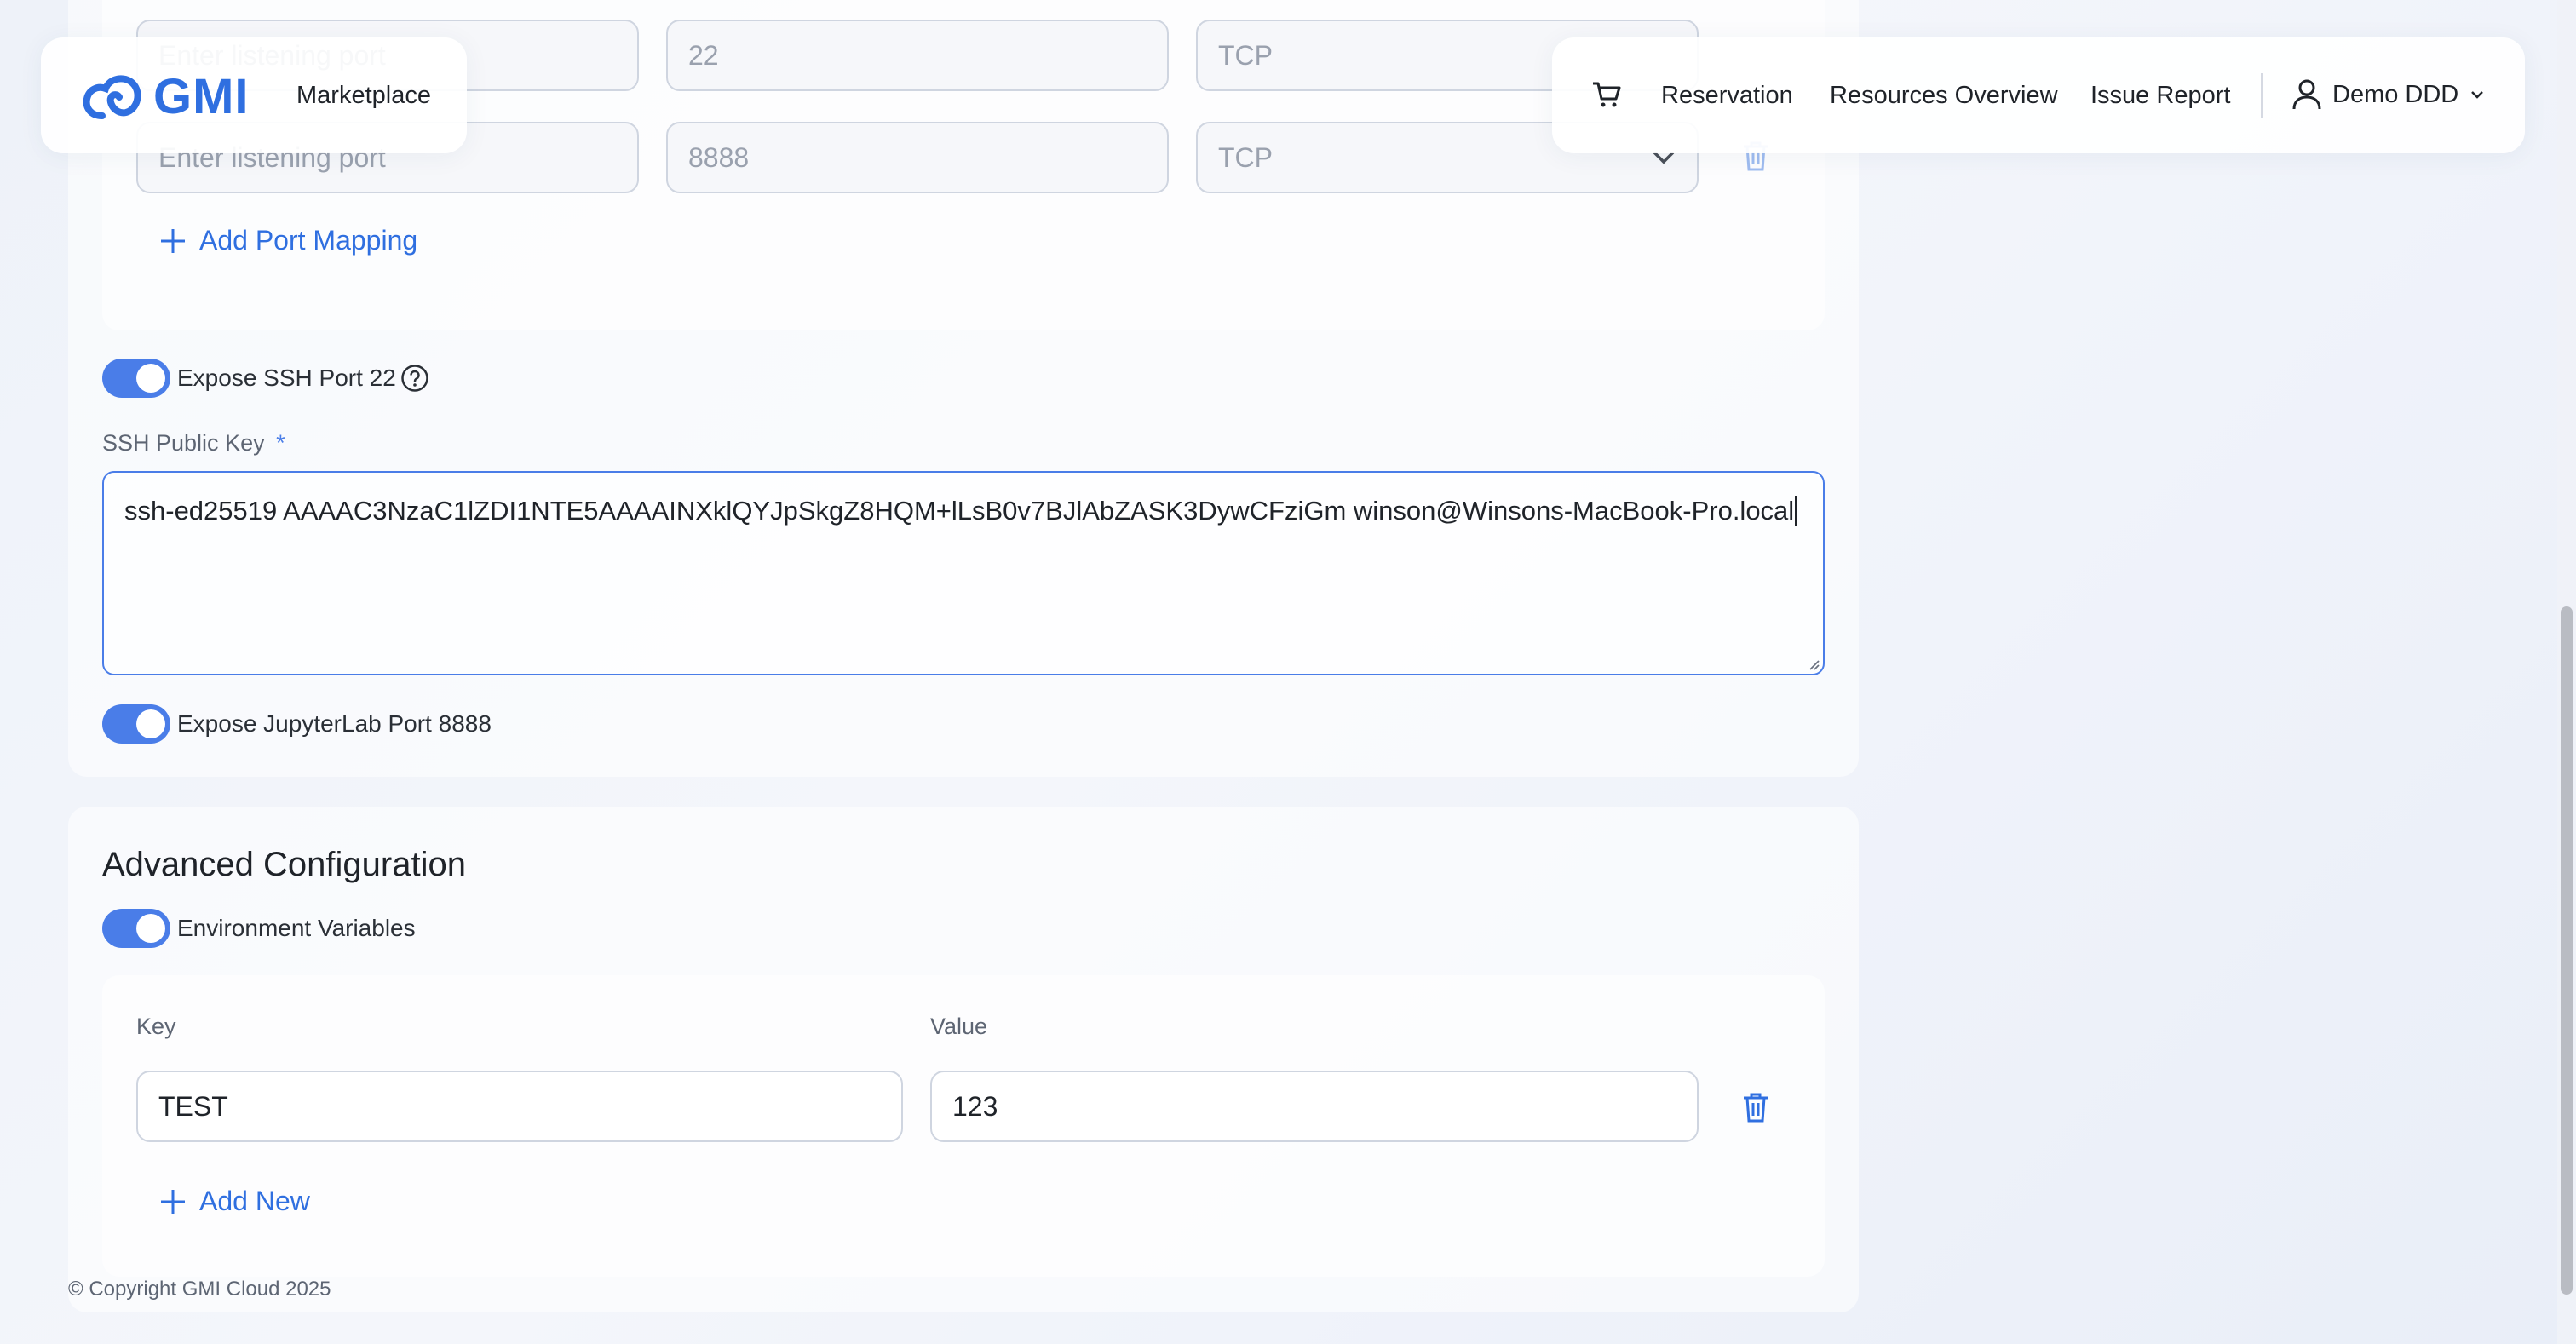 The width and height of the screenshot is (2576, 1344). I want to click on key-header: Key, so click(156, 1026).